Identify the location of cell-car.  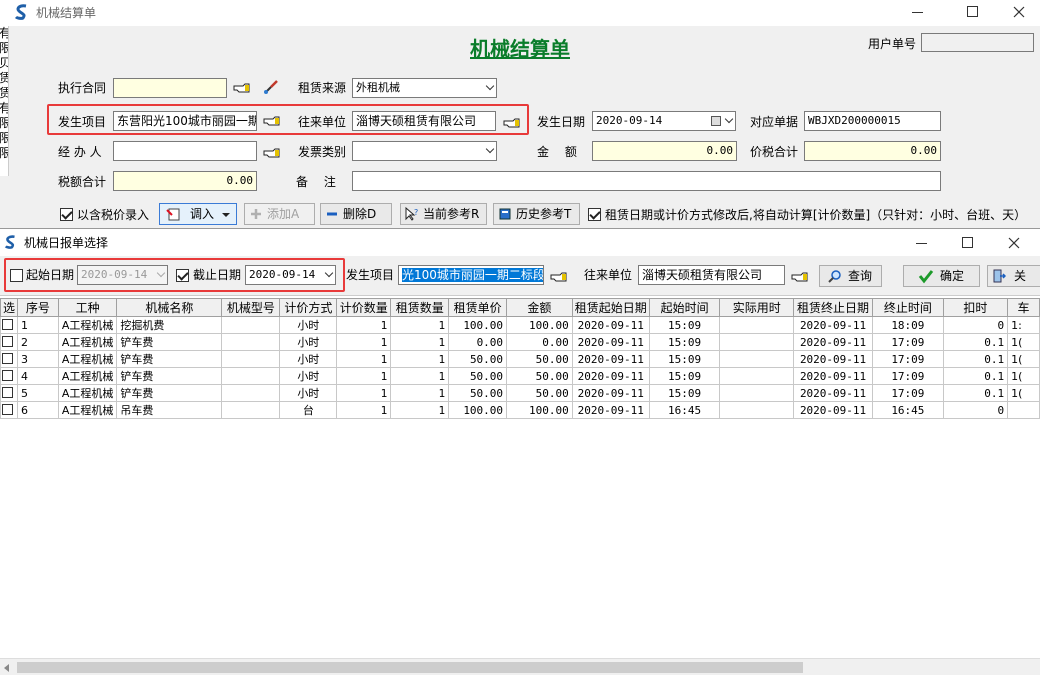
(1023, 410).